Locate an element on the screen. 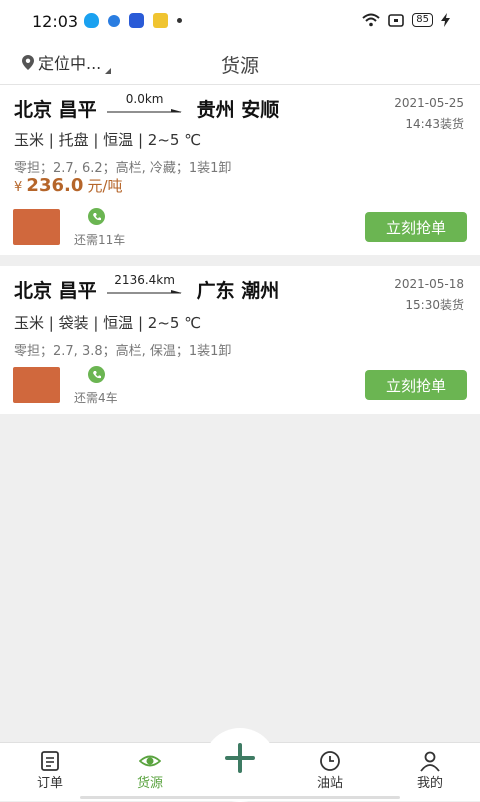 The height and width of the screenshot is (802, 480). tab-gas-station: 油站 is located at coordinates (330, 770).